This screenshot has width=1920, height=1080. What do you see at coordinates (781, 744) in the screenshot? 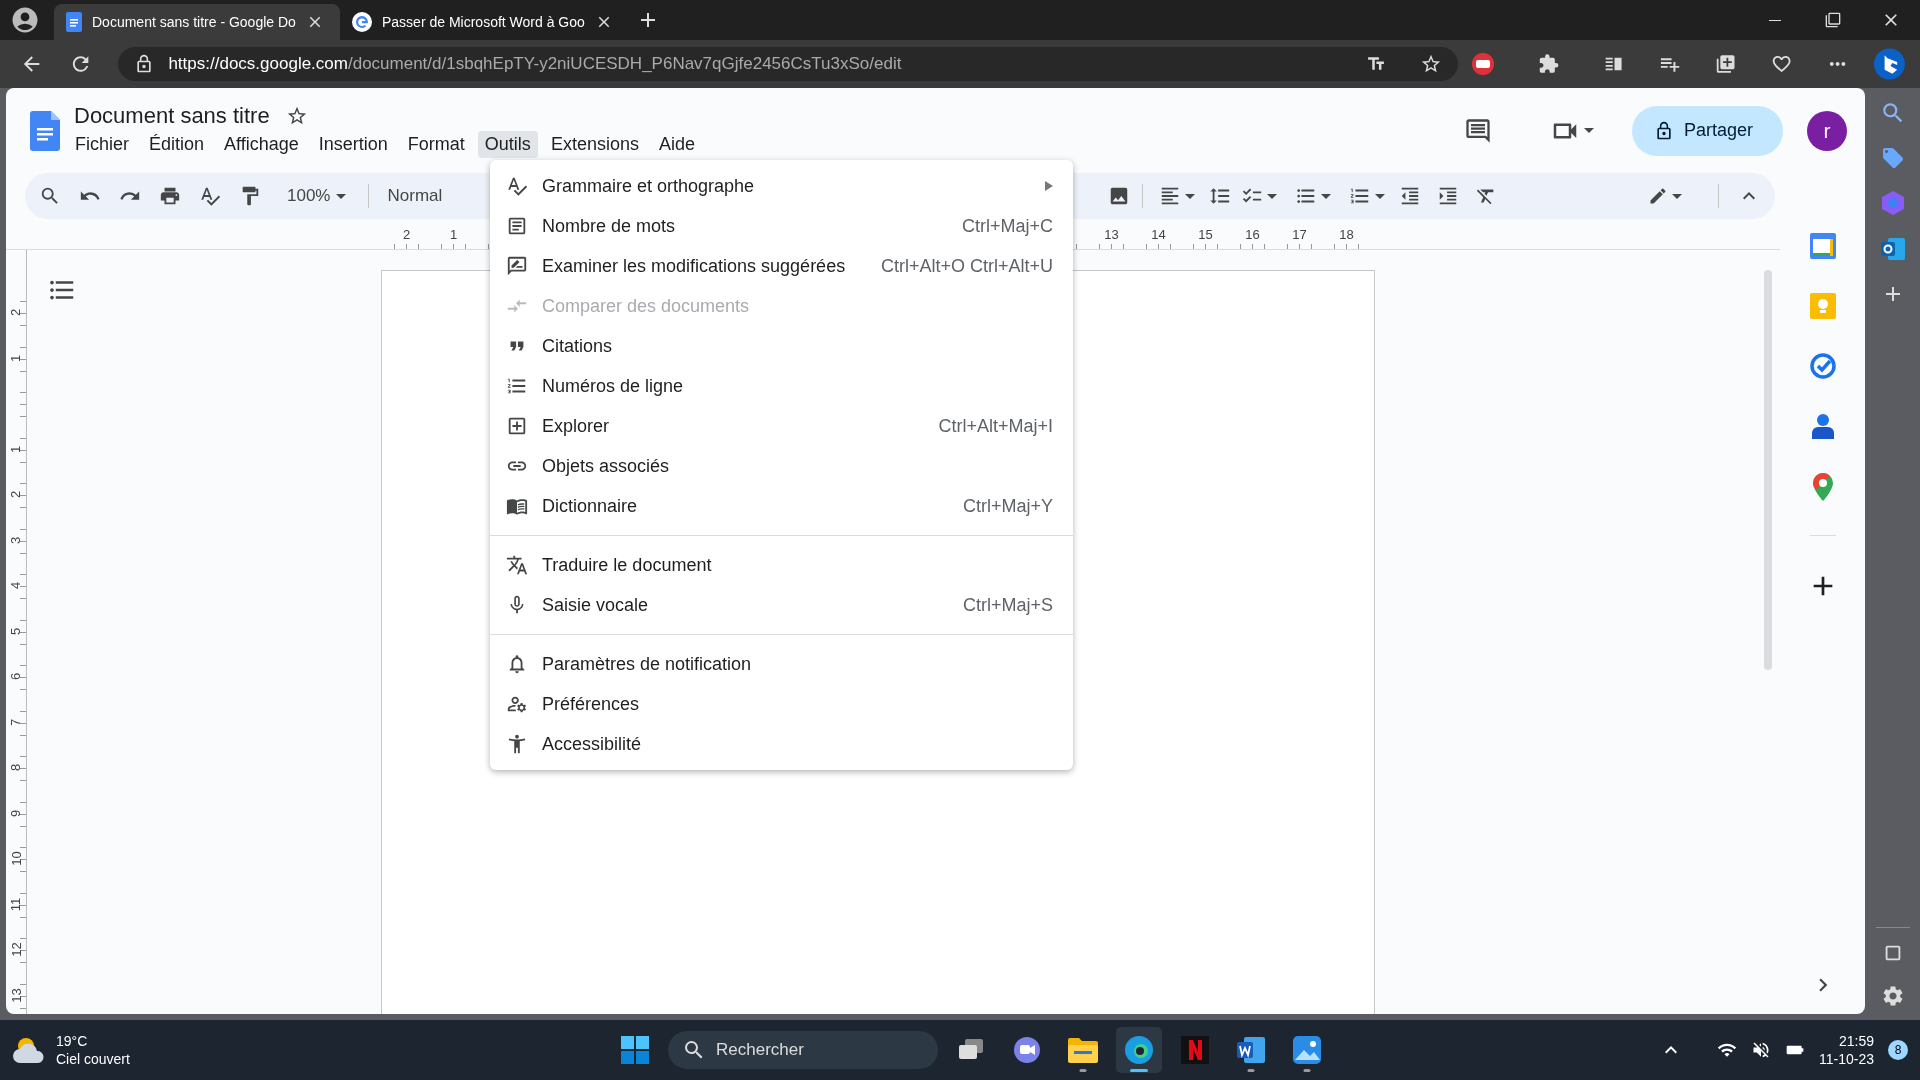
I see `menu-item: Accessibilité` at bounding box center [781, 744].